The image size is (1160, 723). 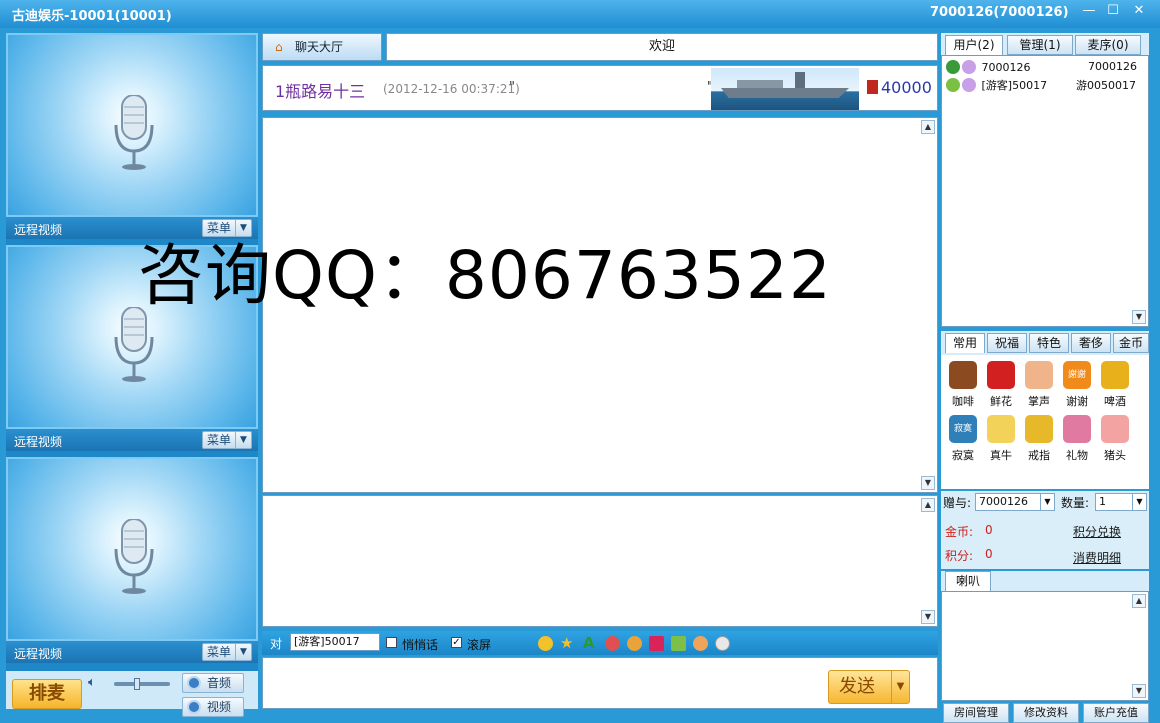 What do you see at coordinates (589, 643) in the screenshot?
I see `font-icon: A` at bounding box center [589, 643].